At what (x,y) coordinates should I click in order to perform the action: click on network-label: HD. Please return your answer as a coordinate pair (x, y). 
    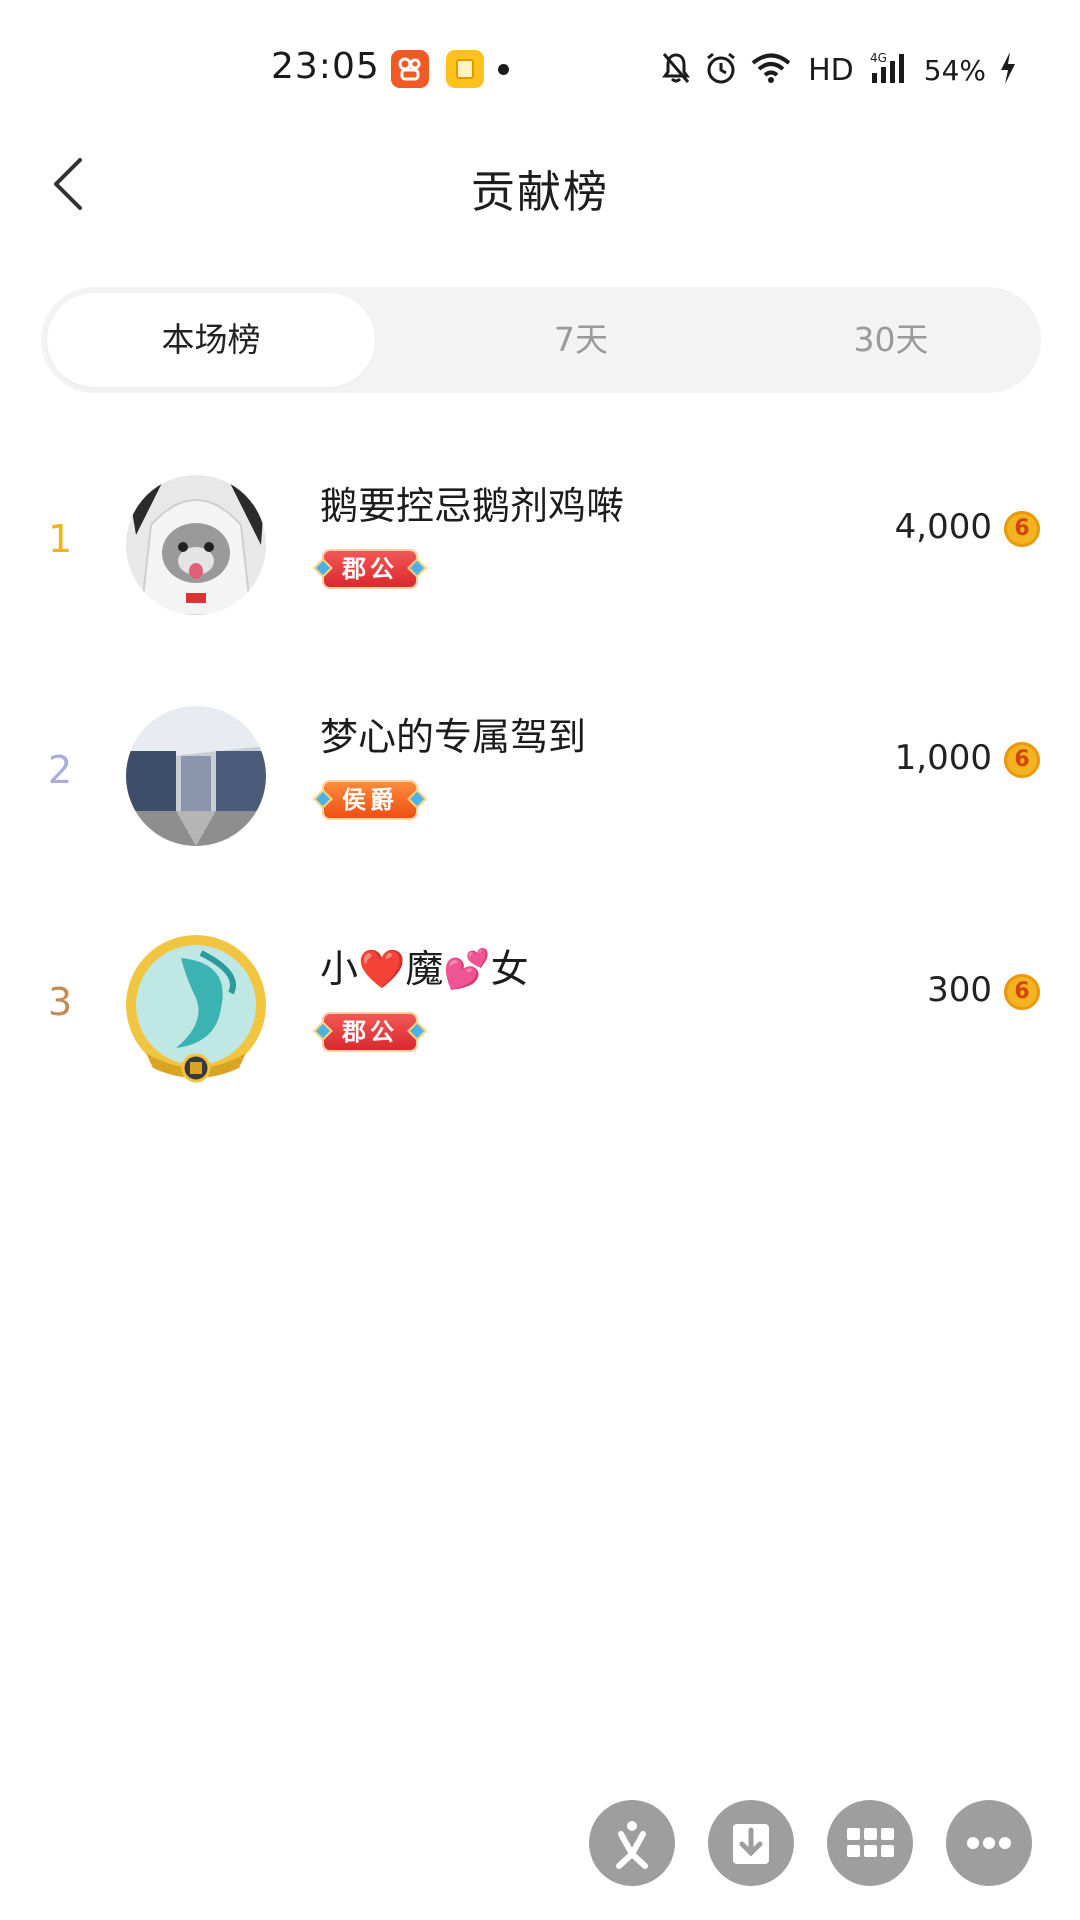
    Looking at the image, I should click on (831, 70).